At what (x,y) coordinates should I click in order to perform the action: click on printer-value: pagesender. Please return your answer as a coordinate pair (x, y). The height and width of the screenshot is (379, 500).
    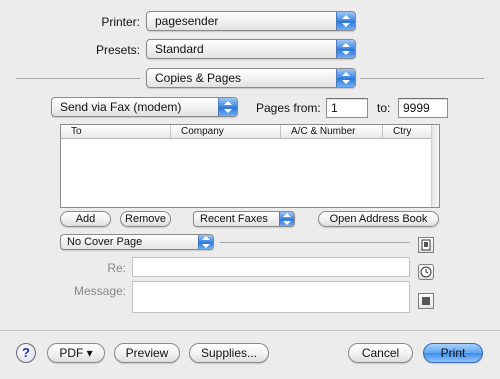
    Looking at the image, I should click on (187, 21).